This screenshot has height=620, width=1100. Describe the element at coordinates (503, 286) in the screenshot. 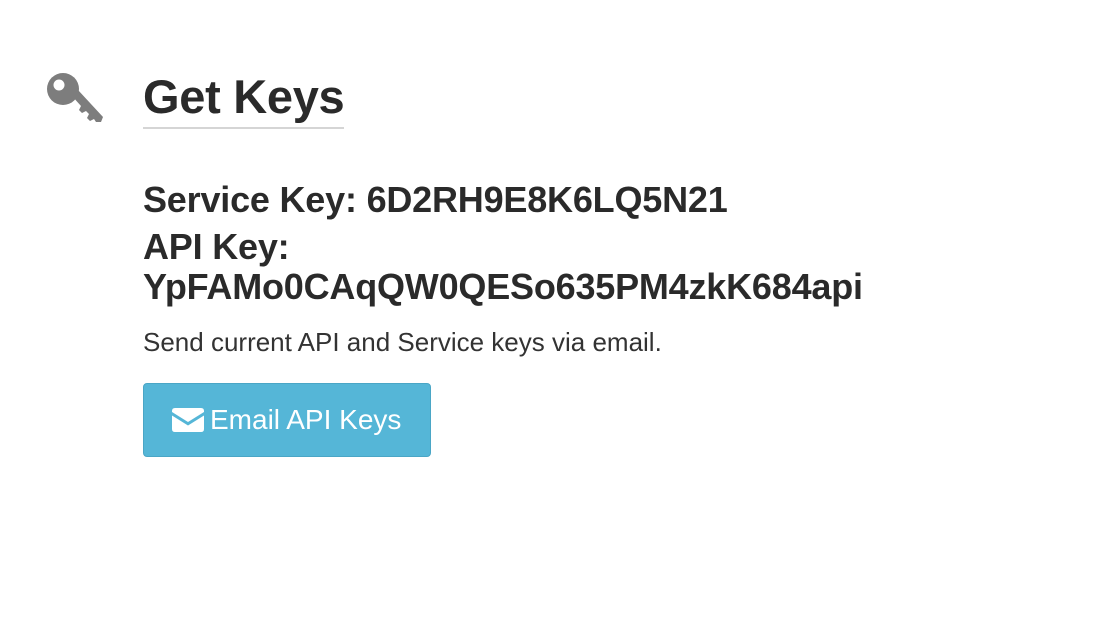

I see `api-key-value: YpFAMo0CAqQW0QESo635PM4zkK684api` at that location.